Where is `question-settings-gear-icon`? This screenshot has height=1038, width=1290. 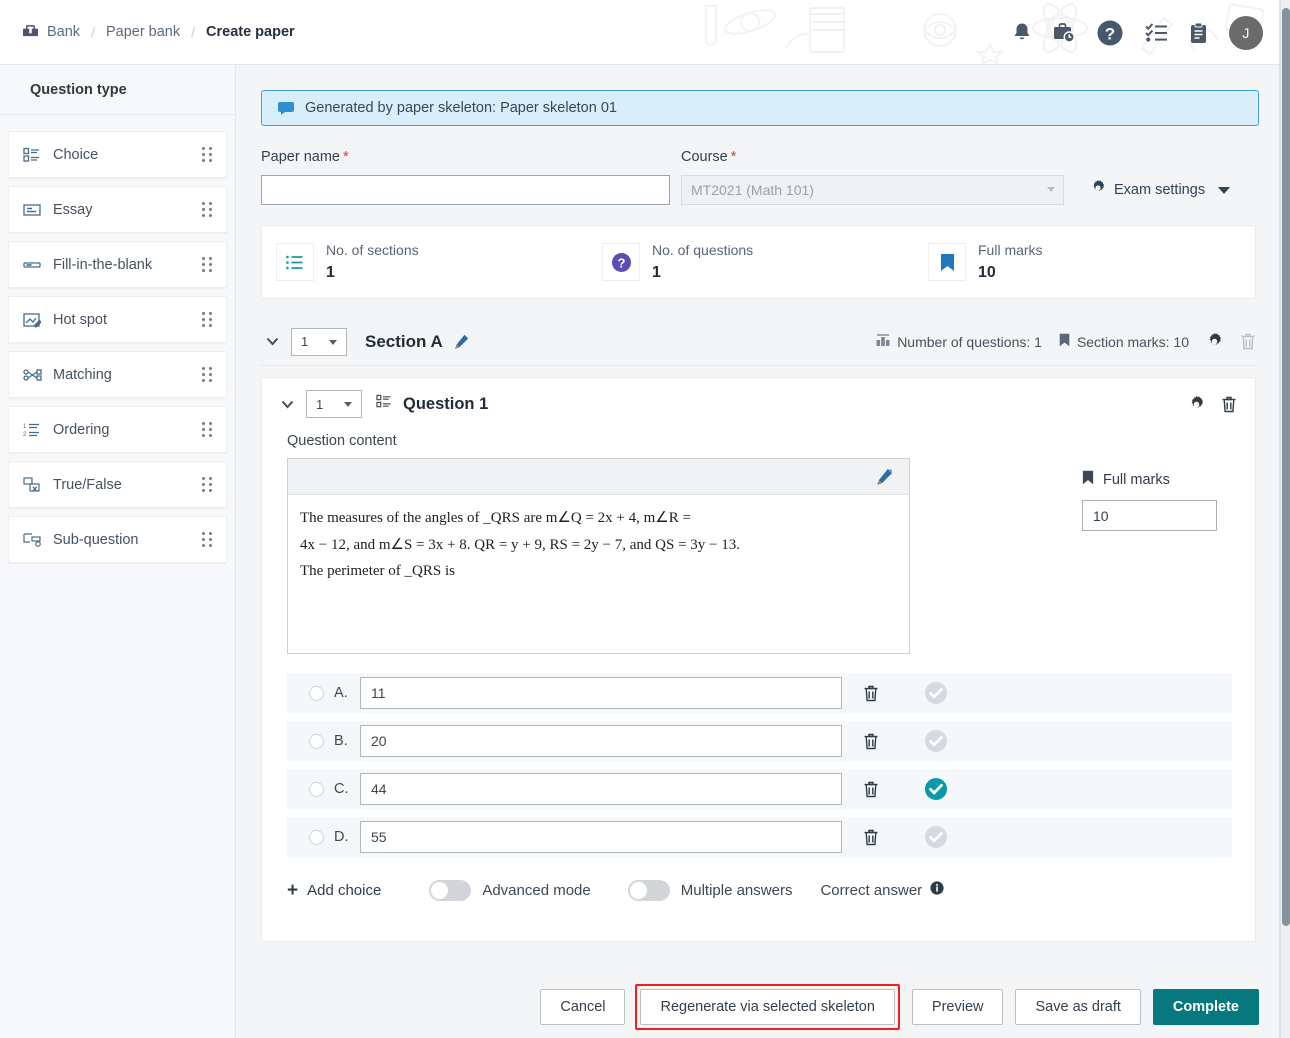
question-settings-gear-icon is located at coordinates (1196, 404).